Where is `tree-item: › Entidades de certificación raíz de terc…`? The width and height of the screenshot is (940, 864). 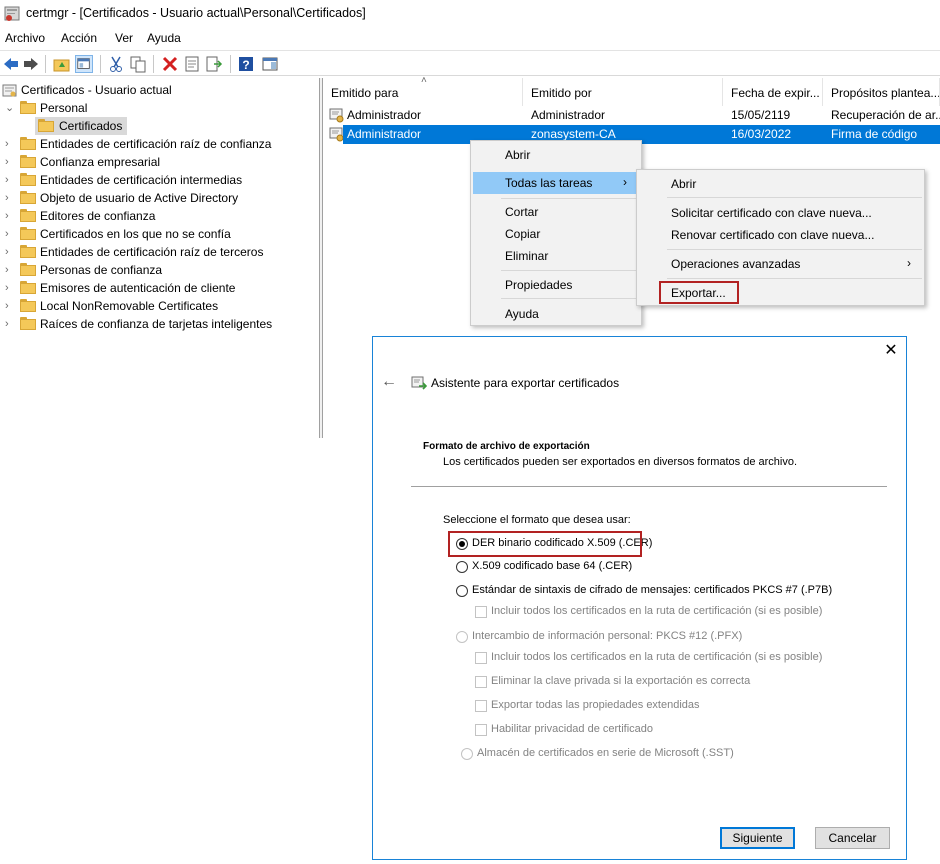
tree-item: › Entidades de certificación raíz de terc… is located at coordinates (160, 252).